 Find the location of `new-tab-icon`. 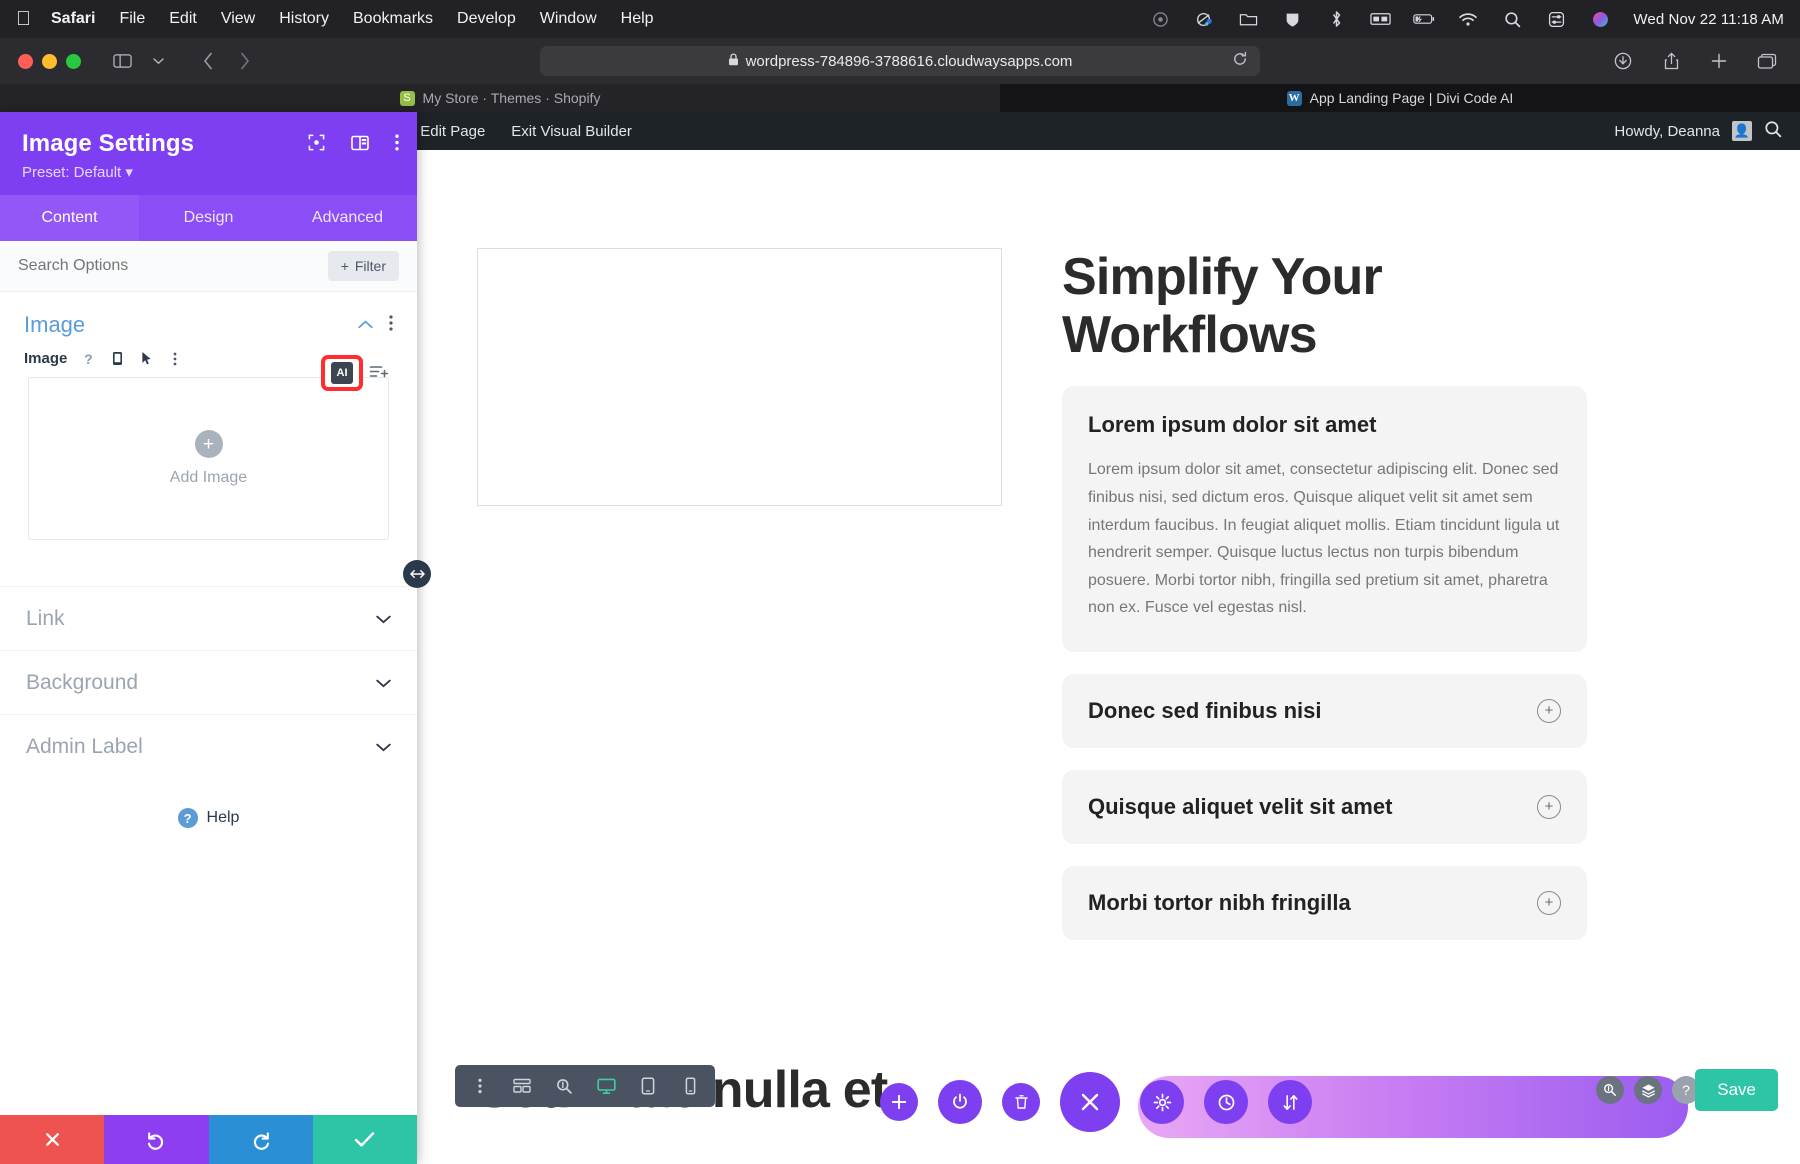

new-tab-icon is located at coordinates (1719, 61).